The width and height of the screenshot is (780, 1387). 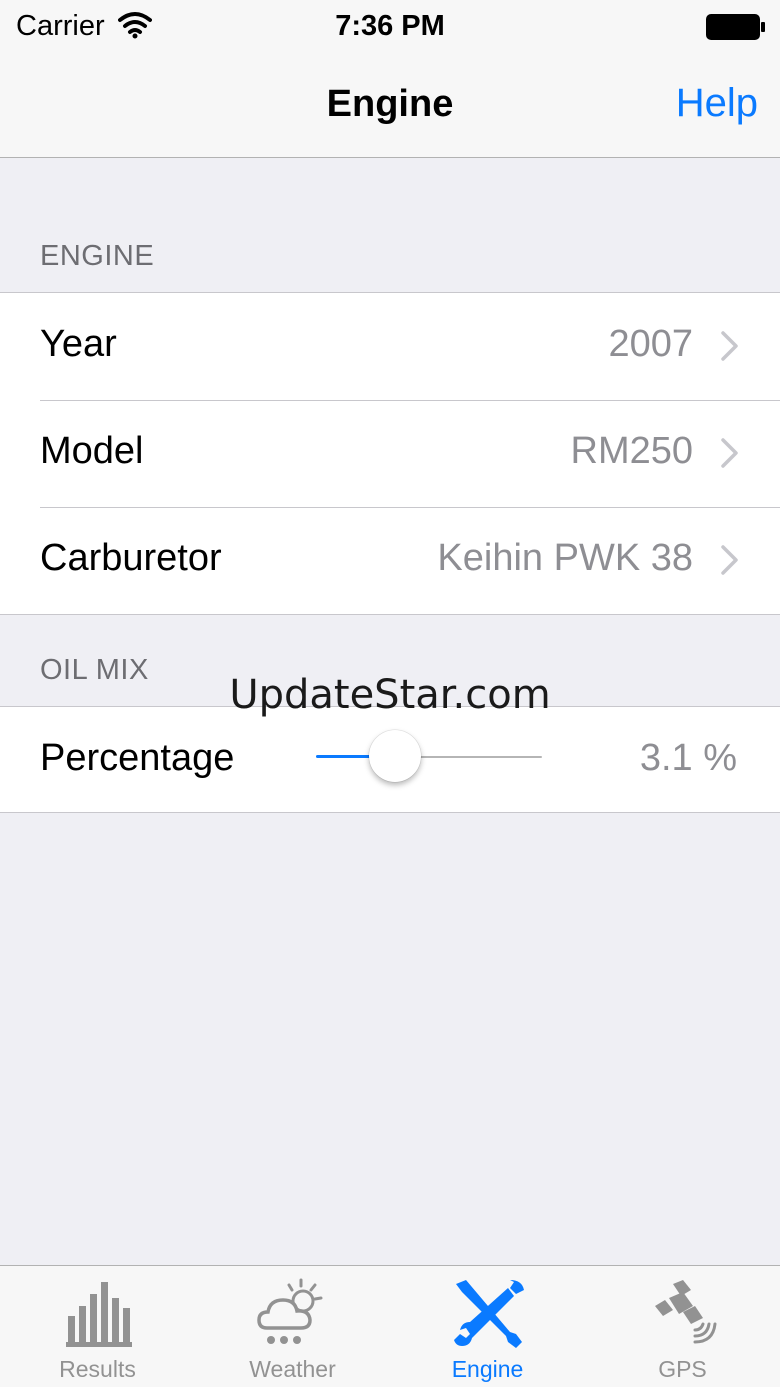 What do you see at coordinates (565, 558) in the screenshot?
I see `carburetor-value: Keihin PWK 38` at bounding box center [565, 558].